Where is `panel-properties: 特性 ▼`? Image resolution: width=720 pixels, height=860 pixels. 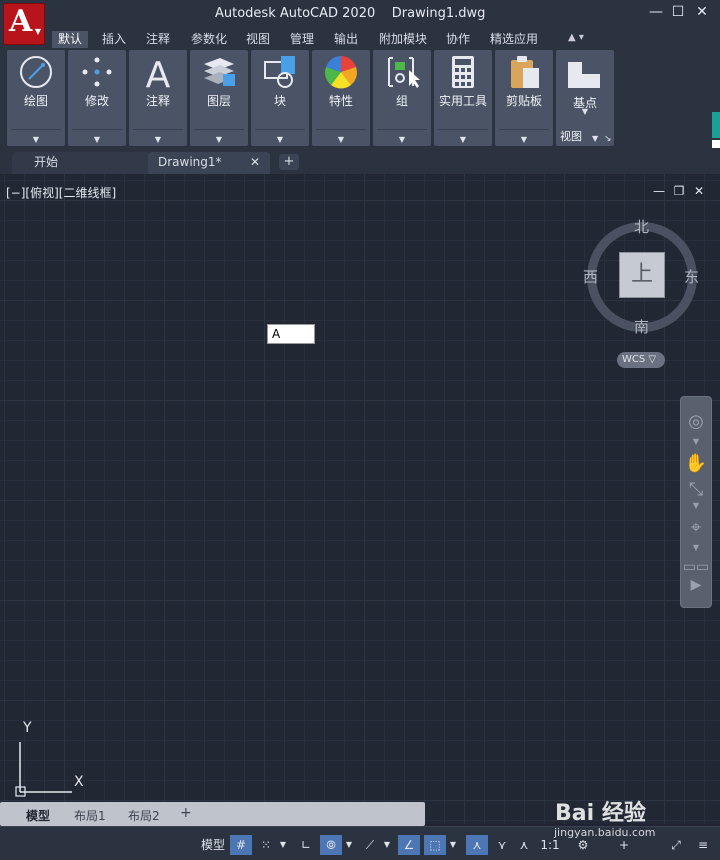
panel-properties: 特性 ▼ is located at coordinates (341, 98).